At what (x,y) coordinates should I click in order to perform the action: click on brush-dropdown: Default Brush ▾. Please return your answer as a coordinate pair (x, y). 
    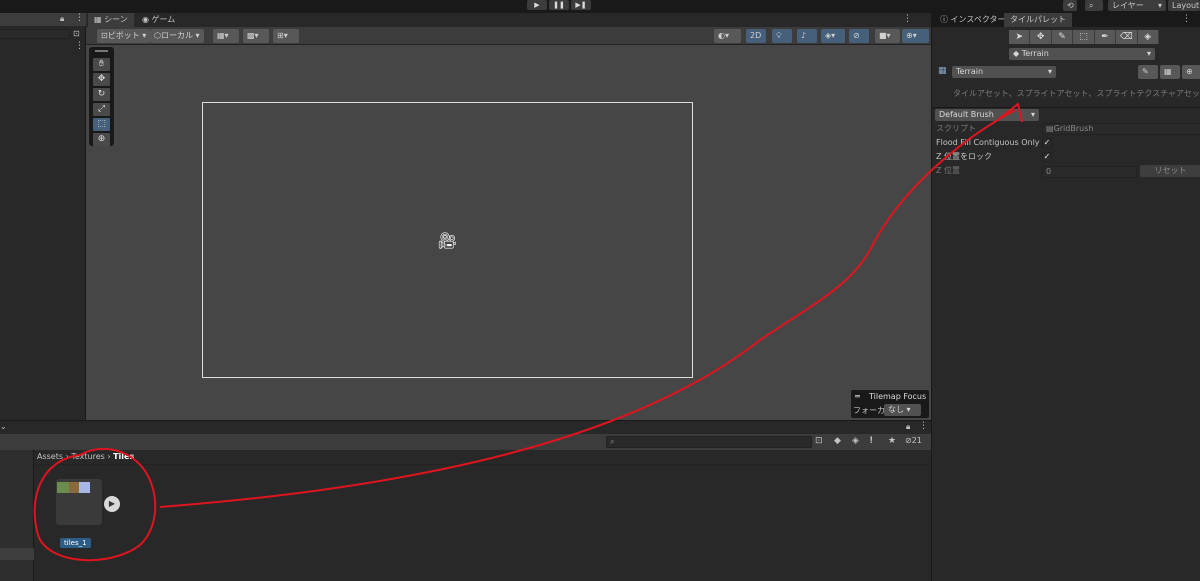
    Looking at the image, I should click on (987, 115).